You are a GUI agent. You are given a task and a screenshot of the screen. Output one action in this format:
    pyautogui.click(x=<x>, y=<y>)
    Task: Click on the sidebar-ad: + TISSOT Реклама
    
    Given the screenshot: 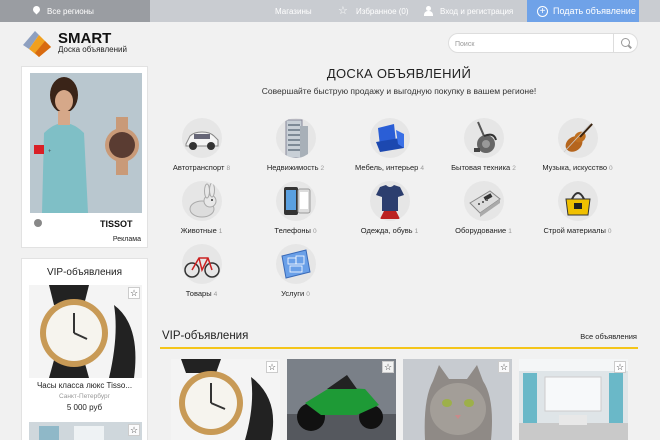 What is the action you would take?
    pyautogui.click(x=84, y=157)
    